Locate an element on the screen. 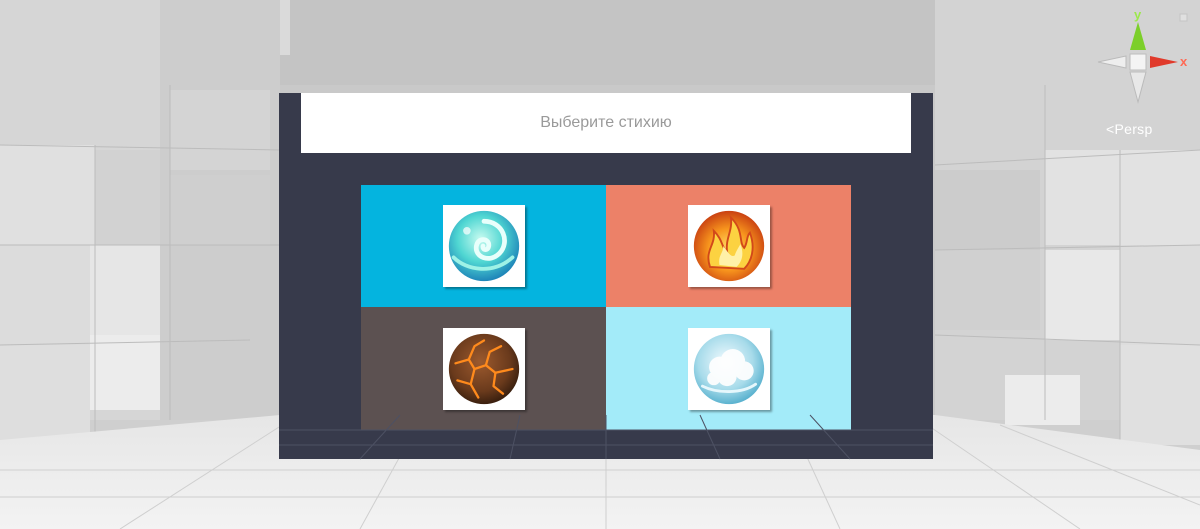 The height and width of the screenshot is (529, 1200). gizmo-y-label: y is located at coordinates (1138, 14).